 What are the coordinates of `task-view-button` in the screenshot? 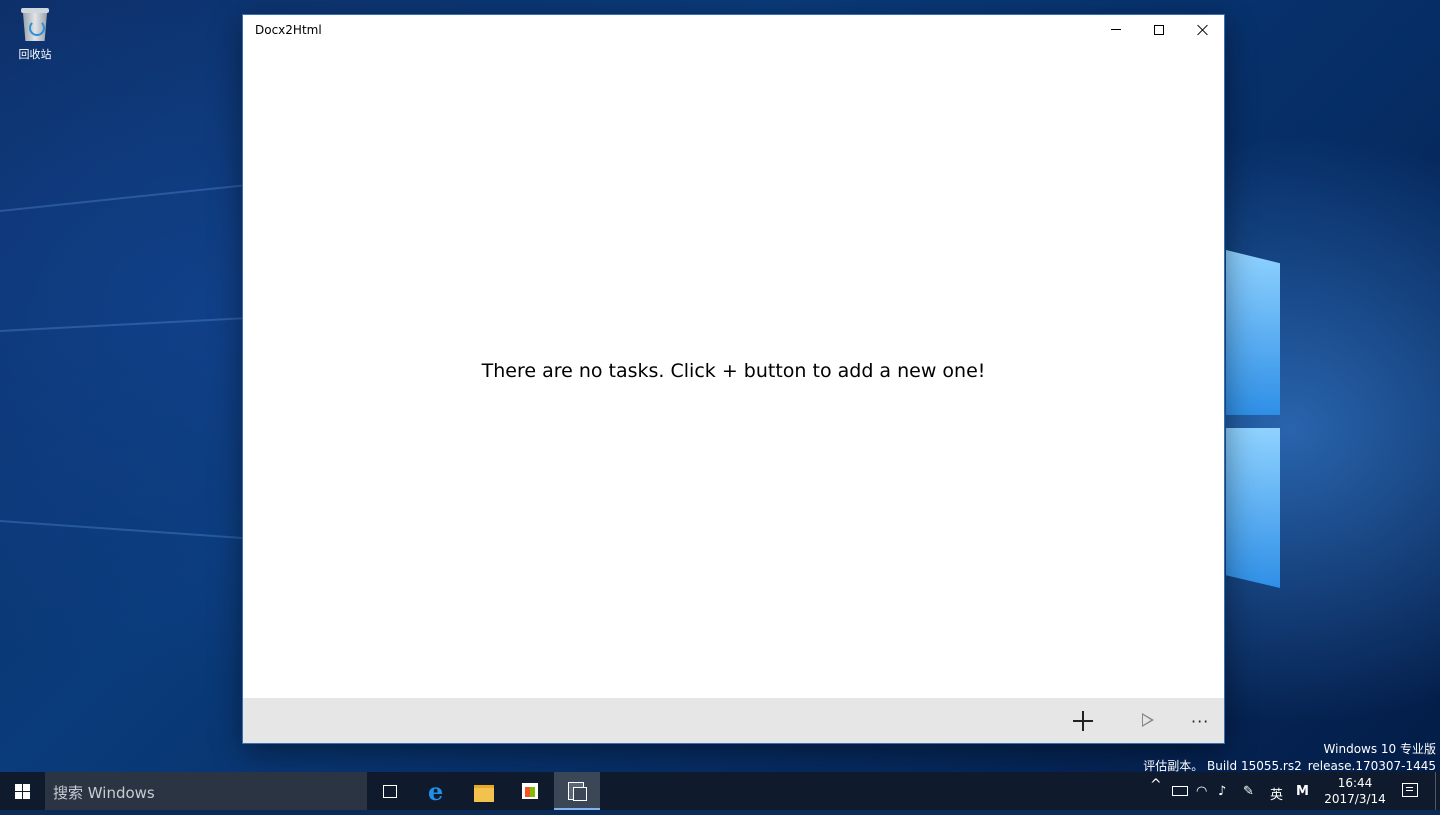 It's located at (390, 791).